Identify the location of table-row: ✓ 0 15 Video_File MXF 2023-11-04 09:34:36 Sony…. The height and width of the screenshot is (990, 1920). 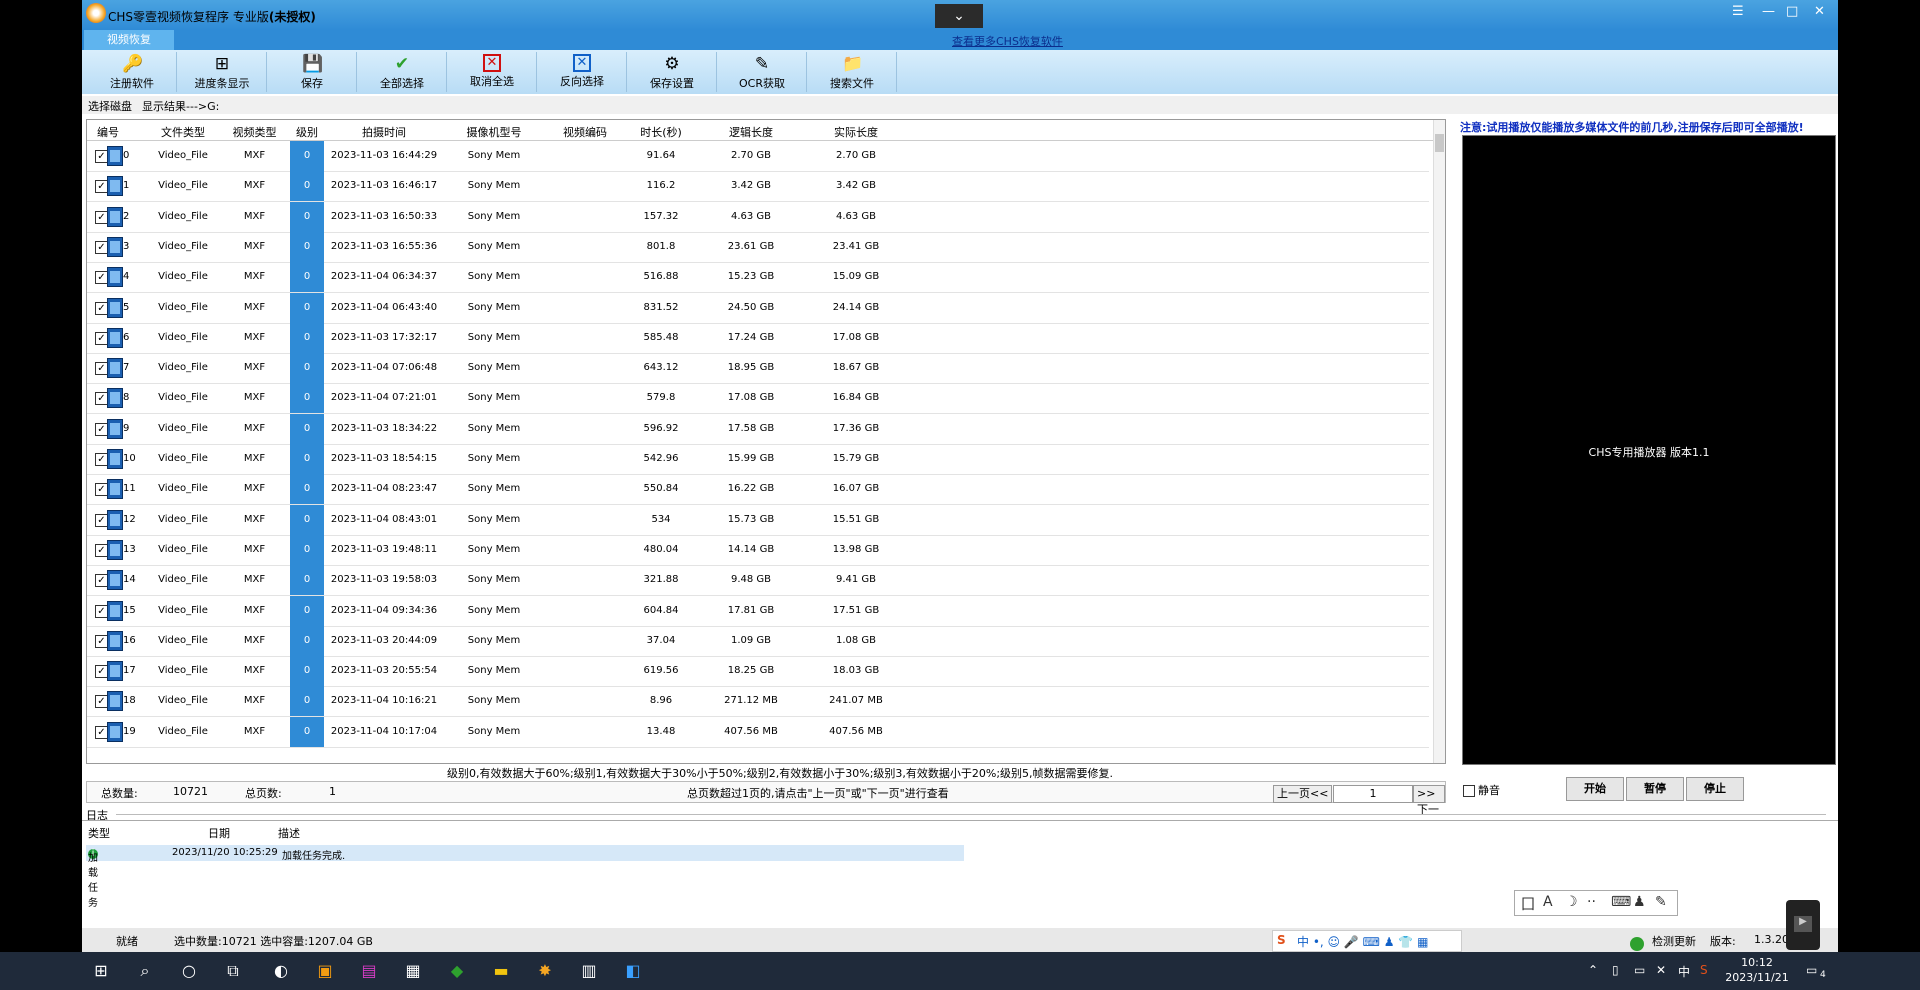
(758, 611).